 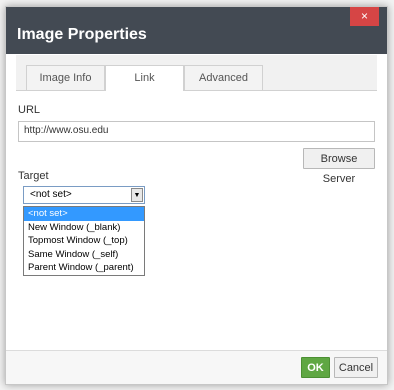 I want to click on dialog-titlebar: Image Properties ×, so click(x=196, y=30).